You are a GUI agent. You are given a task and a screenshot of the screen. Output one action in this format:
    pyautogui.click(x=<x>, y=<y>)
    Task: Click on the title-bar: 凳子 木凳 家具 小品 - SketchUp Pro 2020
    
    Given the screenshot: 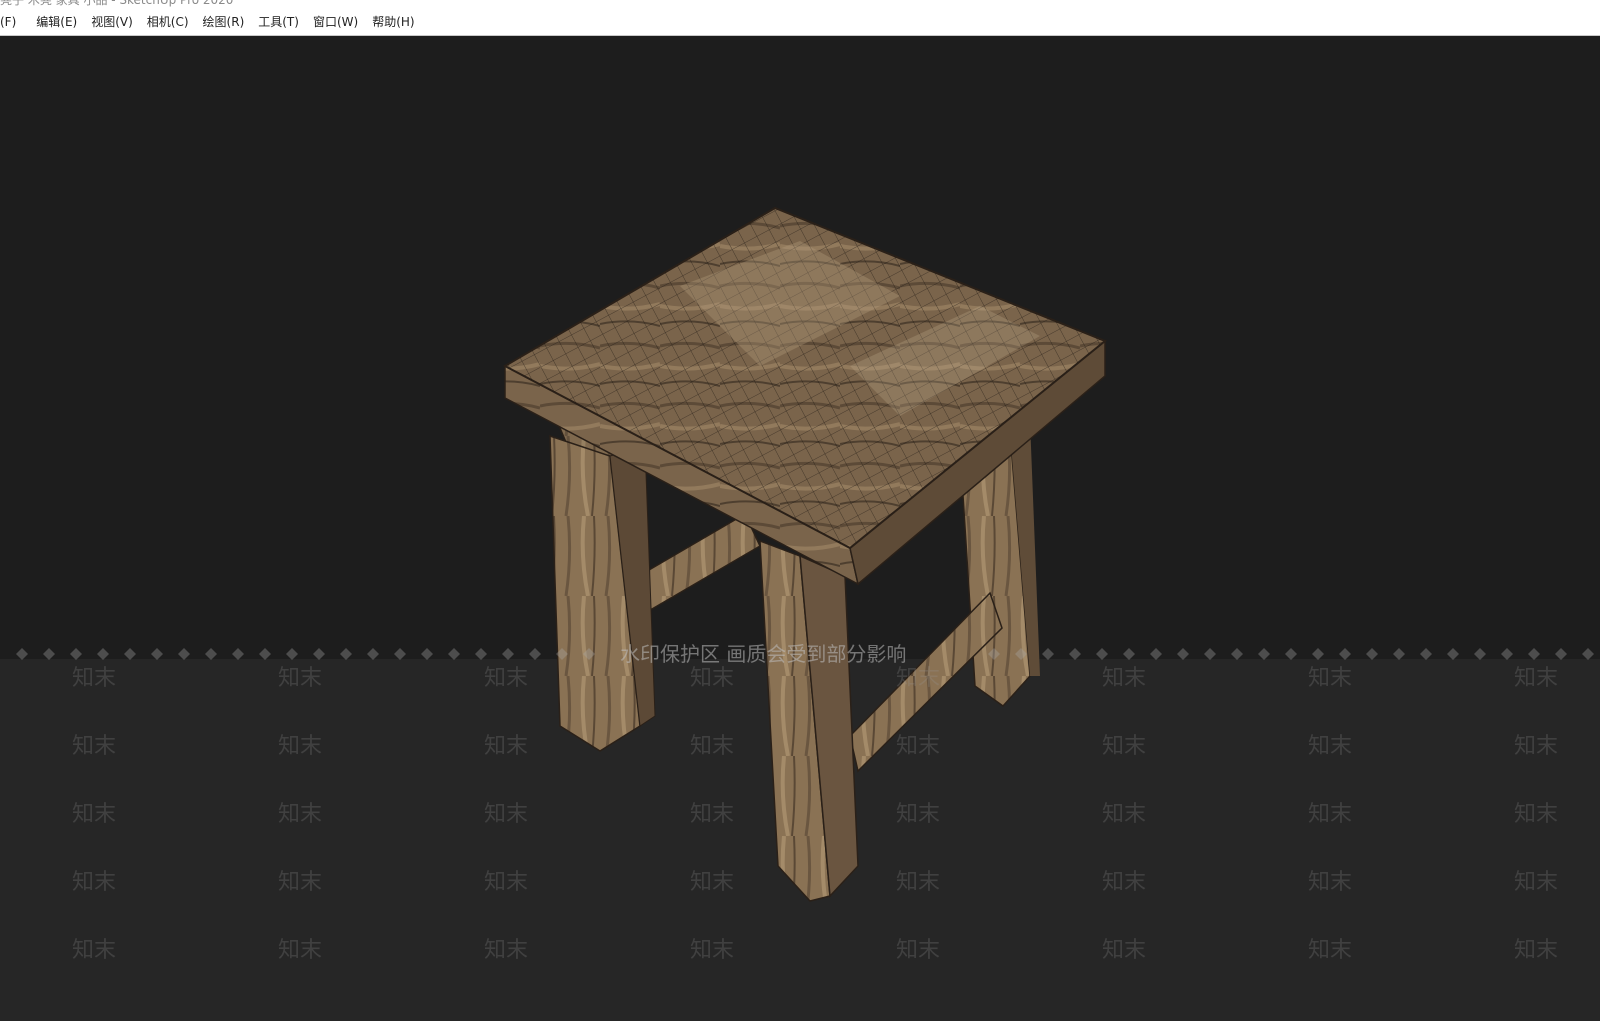 What is the action you would take?
    pyautogui.click(x=800, y=5)
    